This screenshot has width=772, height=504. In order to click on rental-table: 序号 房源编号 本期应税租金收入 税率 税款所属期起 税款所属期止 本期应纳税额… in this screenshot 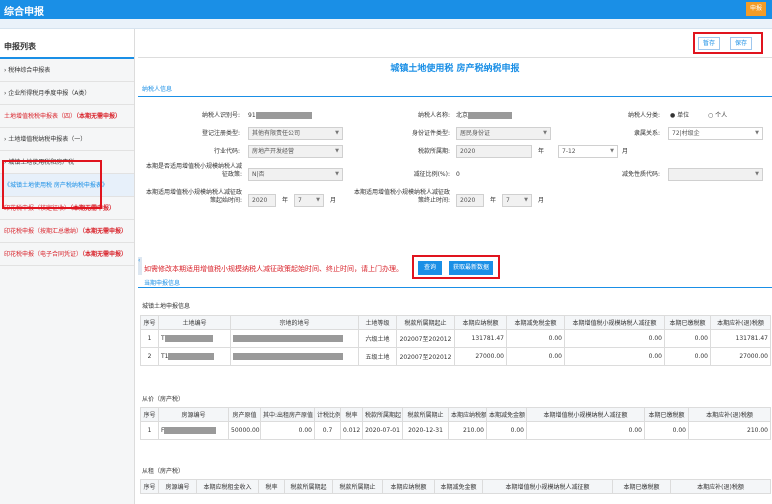, I will do `click(455, 486)`.